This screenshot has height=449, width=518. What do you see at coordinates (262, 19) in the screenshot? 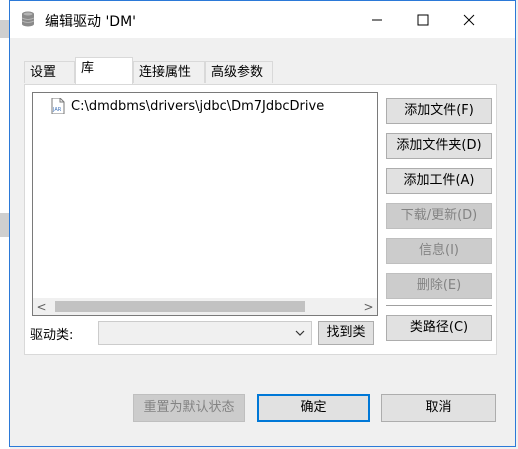
I see `title-bar: 编辑驱动 'DM'` at bounding box center [262, 19].